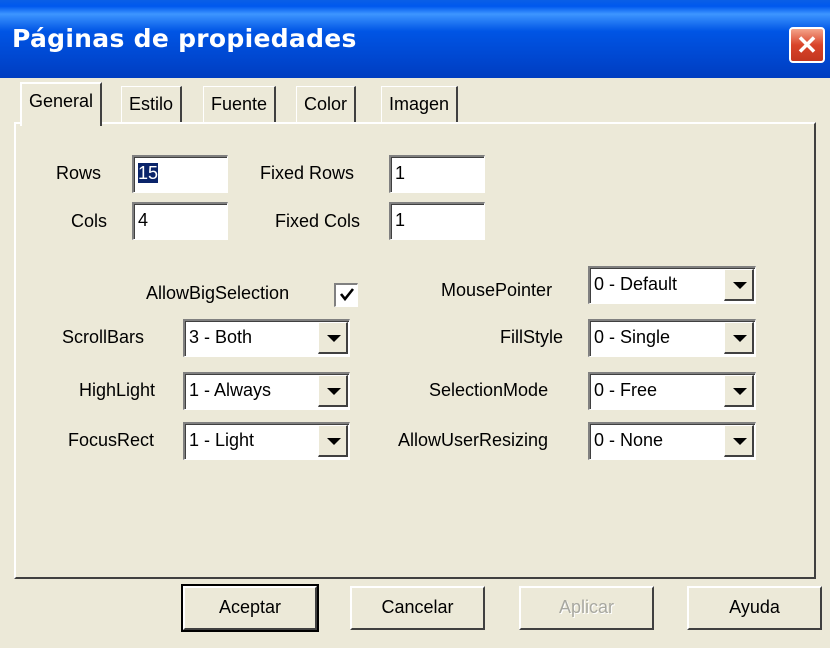  I want to click on mousepointer-select: 0 - Default, so click(672, 285).